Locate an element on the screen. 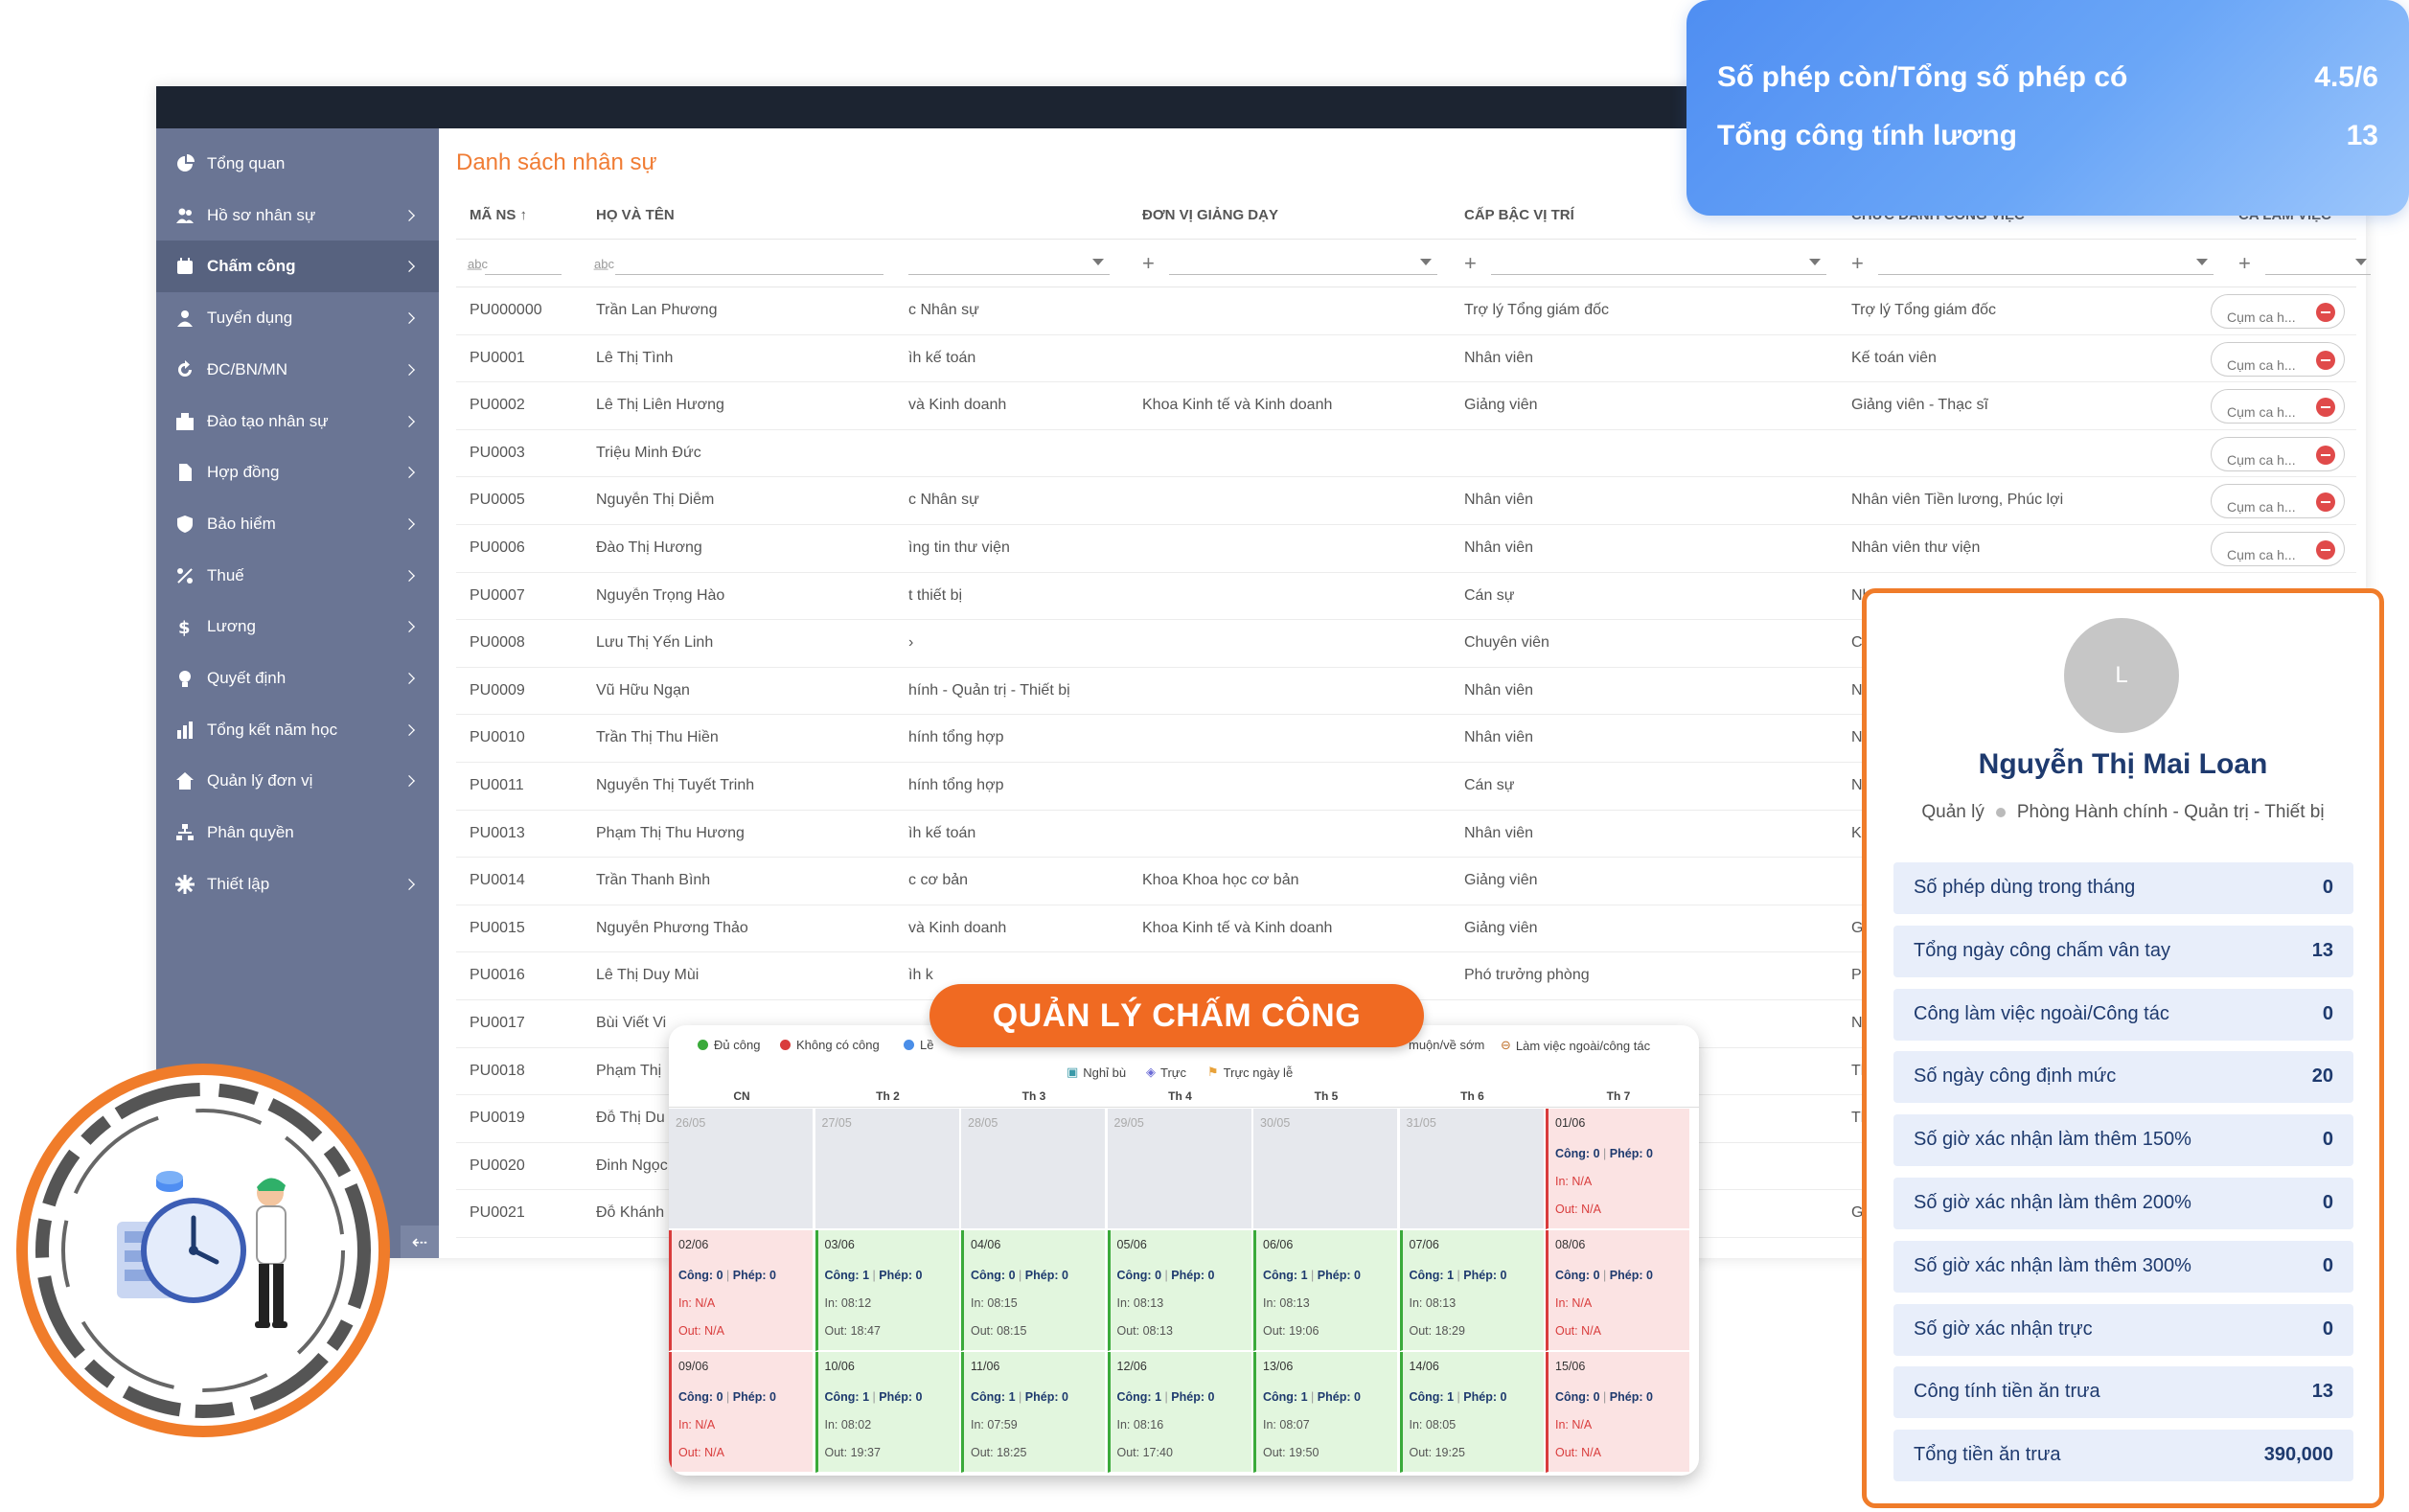  sidebar-item-12: Quản lý đơn vị is located at coordinates (297, 781).